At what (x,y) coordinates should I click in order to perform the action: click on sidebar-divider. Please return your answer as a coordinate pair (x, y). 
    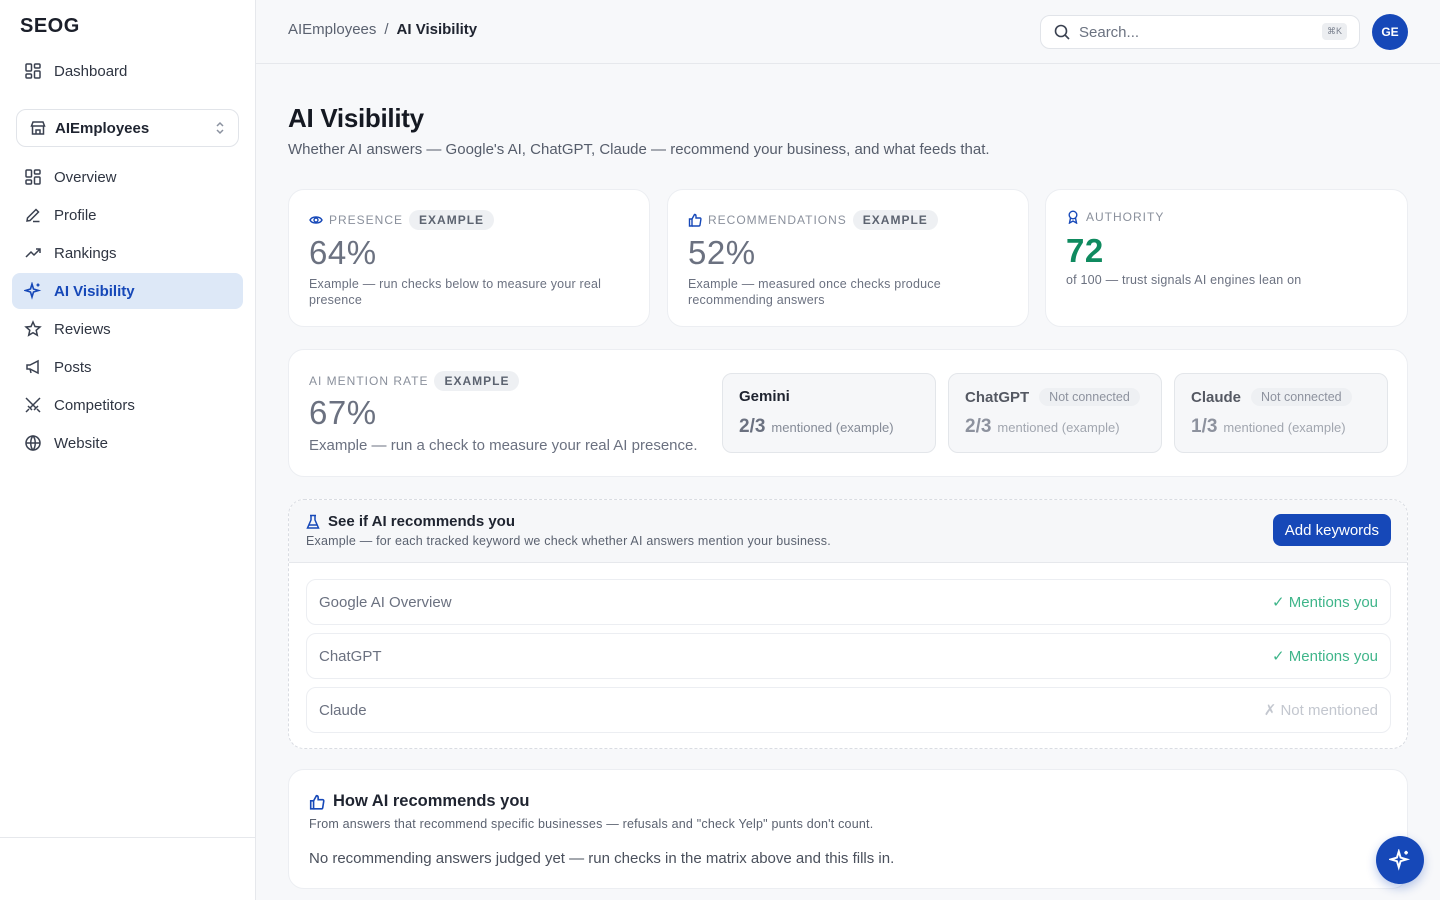
    Looking at the image, I should click on (127, 837).